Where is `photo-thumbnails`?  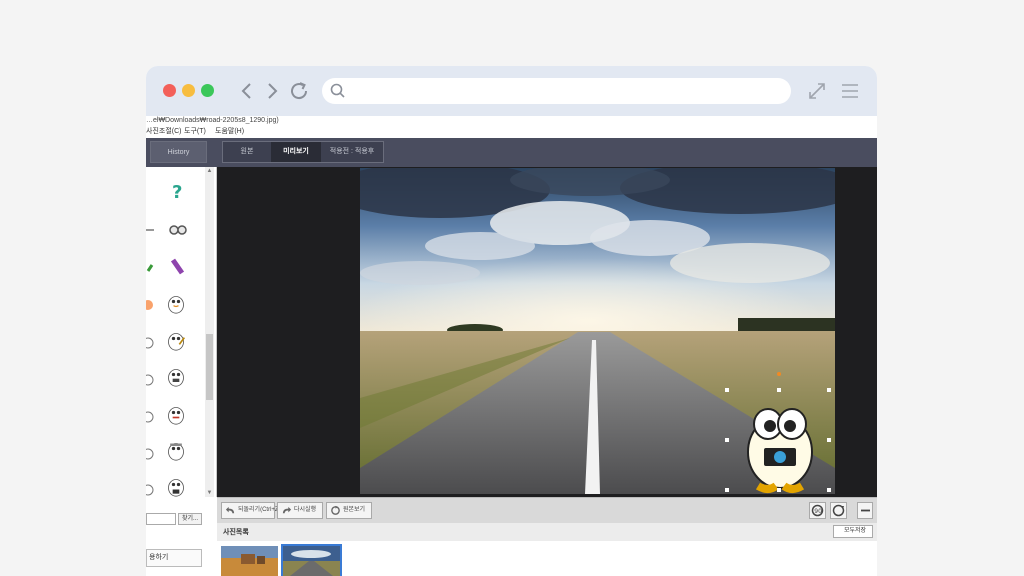 photo-thumbnails is located at coordinates (547, 558).